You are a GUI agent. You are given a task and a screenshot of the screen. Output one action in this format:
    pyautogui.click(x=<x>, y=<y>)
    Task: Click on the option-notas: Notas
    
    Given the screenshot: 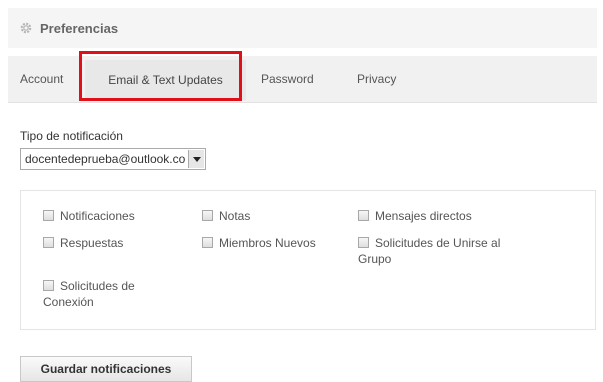 What is the action you would take?
    pyautogui.click(x=226, y=216)
    